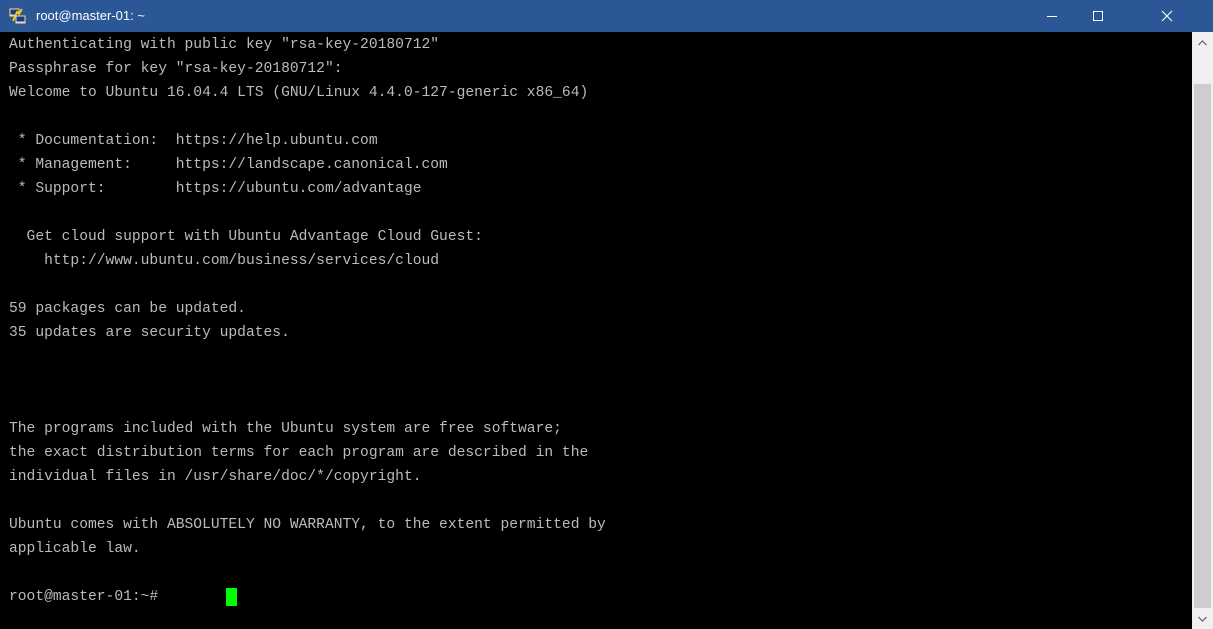 Image resolution: width=1213 pixels, height=629 pixels. What do you see at coordinates (127, 308) in the screenshot?
I see `terminal-line: 59 packages can be updated.` at bounding box center [127, 308].